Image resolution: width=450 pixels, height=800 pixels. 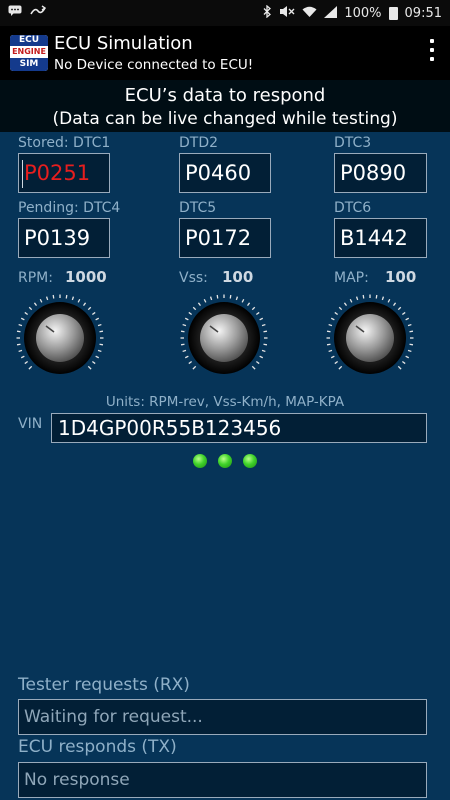 I want to click on vss-knob, so click(x=224, y=338).